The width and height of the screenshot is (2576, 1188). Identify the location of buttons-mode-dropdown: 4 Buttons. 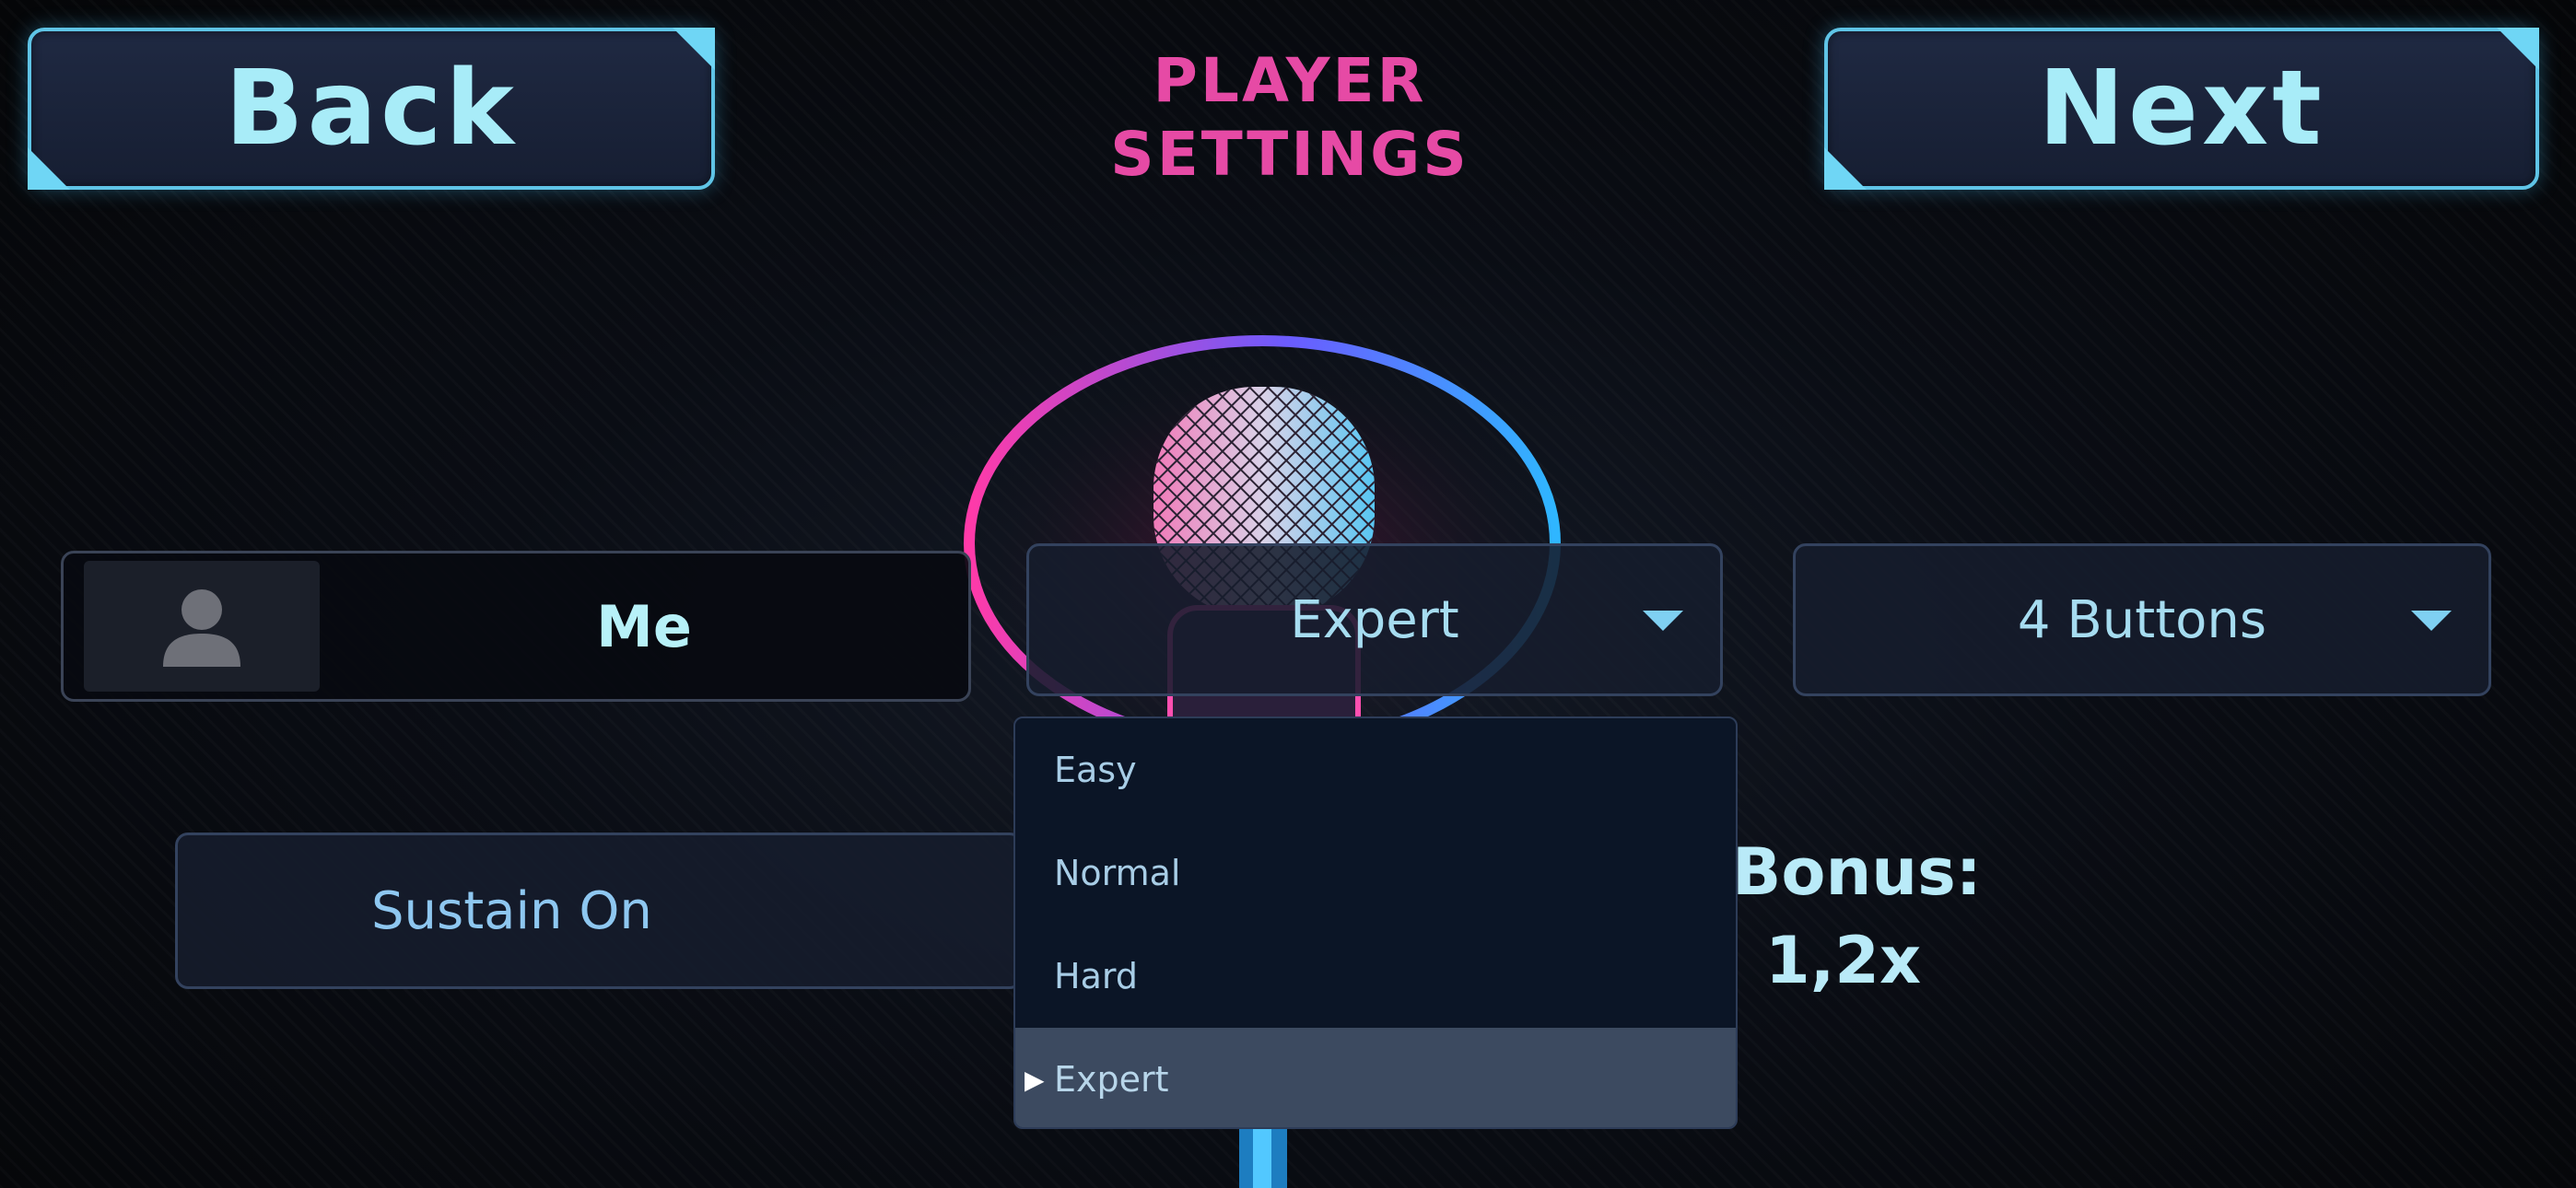
(2142, 620).